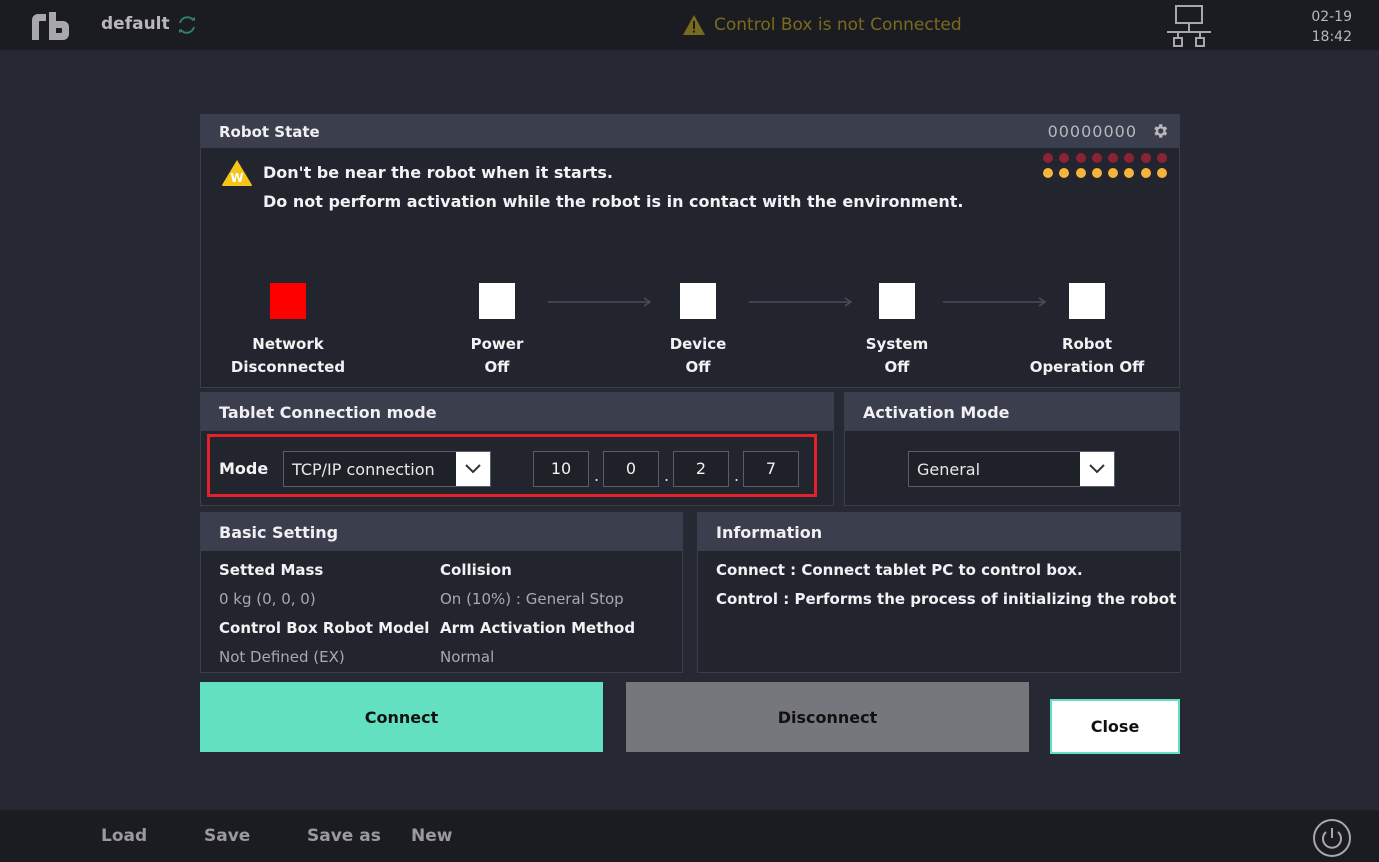  What do you see at coordinates (1012, 412) in the screenshot?
I see `activation-mode-header: Activation Mode` at bounding box center [1012, 412].